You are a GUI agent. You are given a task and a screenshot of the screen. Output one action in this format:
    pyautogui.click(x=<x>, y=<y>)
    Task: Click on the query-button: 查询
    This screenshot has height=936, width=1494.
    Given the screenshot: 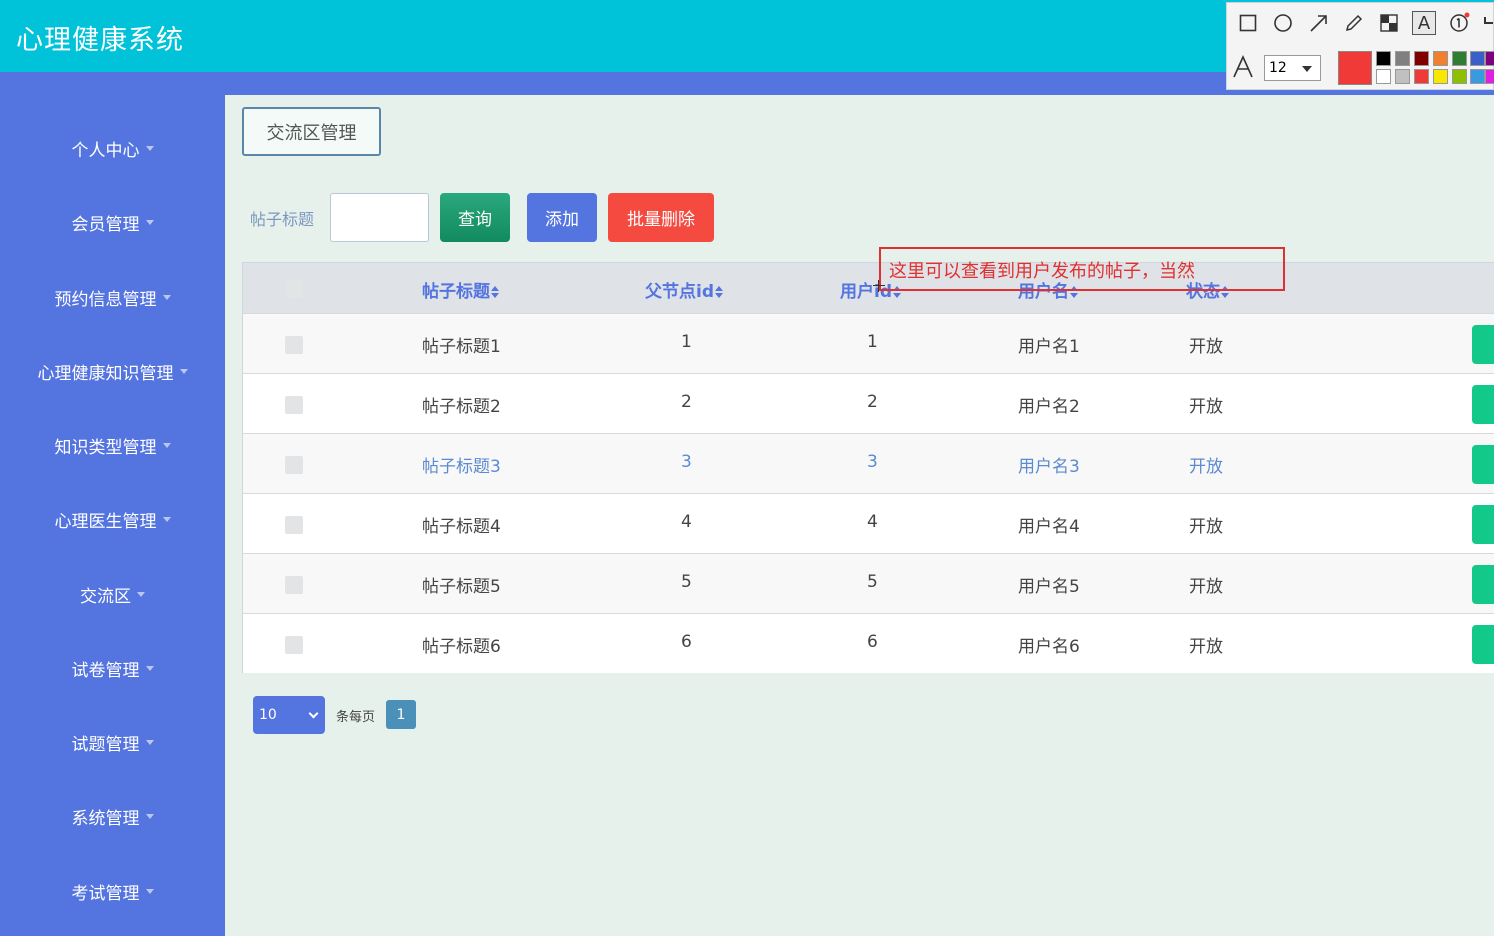 What is the action you would take?
    pyautogui.click(x=475, y=217)
    